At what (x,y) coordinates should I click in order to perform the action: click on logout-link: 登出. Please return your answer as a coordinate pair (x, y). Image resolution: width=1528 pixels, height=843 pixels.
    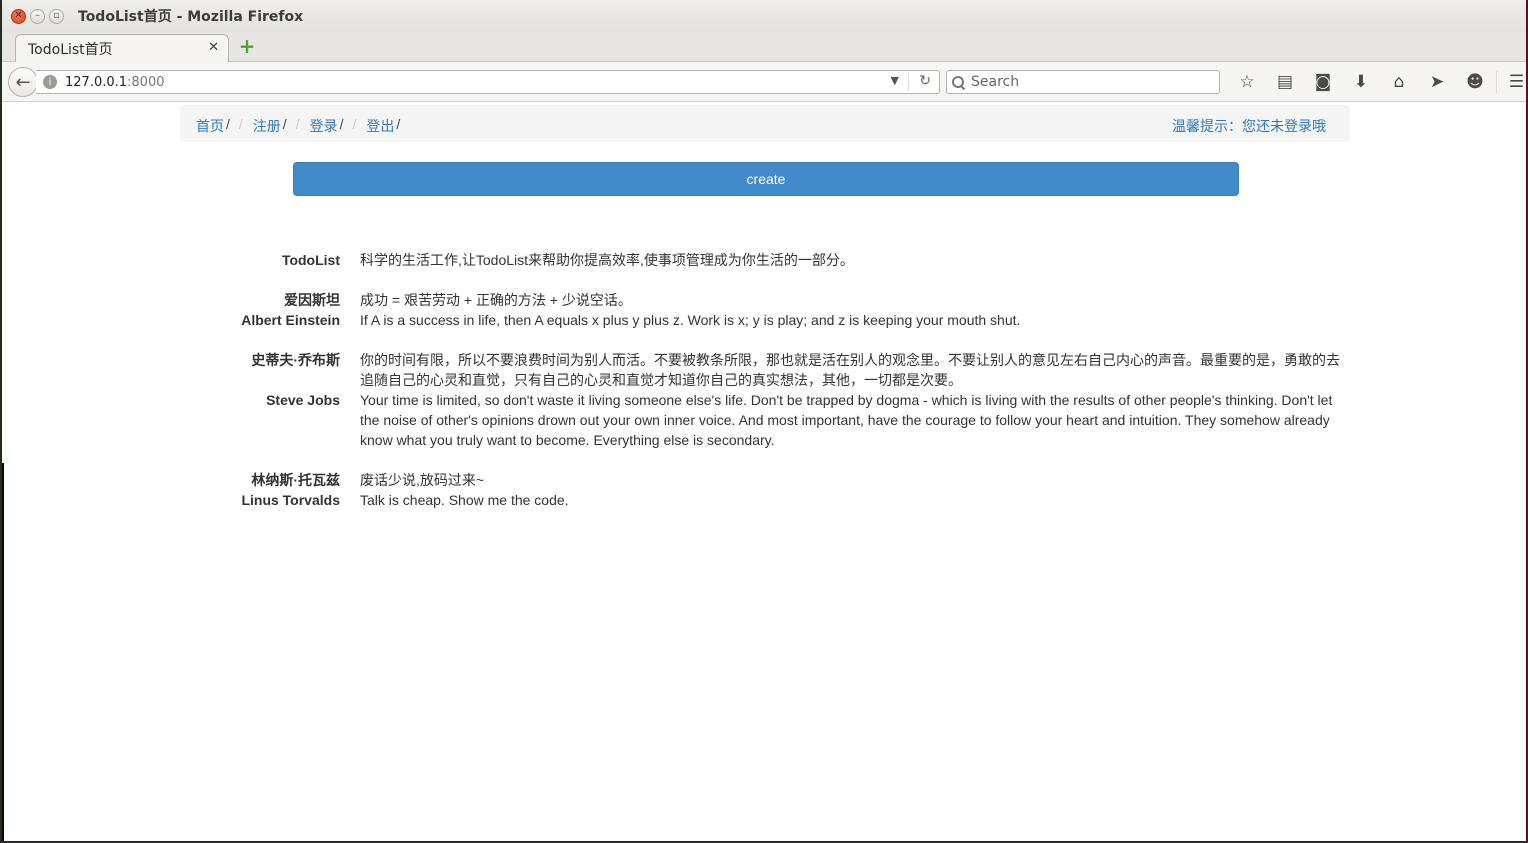
    Looking at the image, I should click on (380, 126).